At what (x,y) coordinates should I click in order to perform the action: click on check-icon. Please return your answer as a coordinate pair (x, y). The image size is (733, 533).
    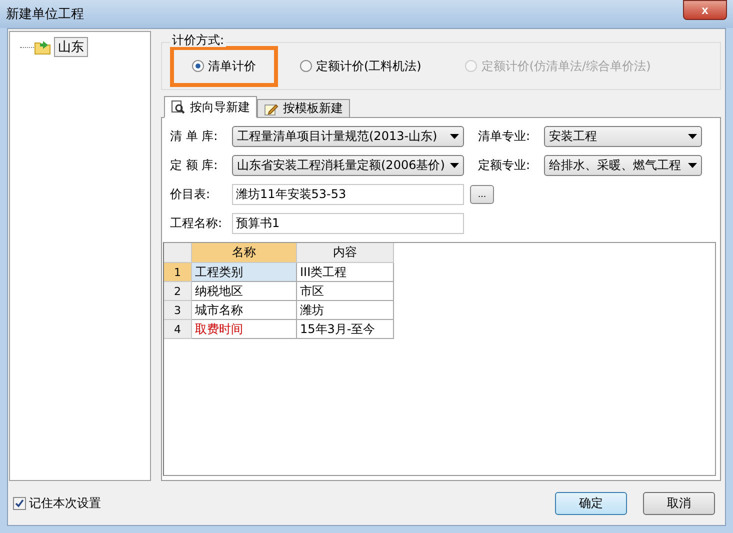
    Looking at the image, I should click on (19, 503).